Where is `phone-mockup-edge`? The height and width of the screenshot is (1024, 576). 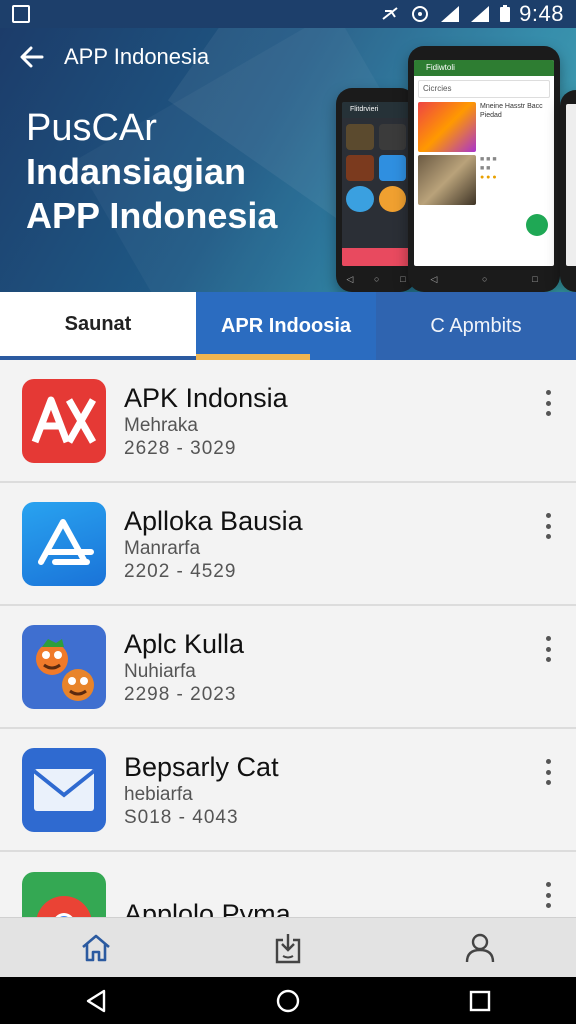
phone-mockup-edge is located at coordinates (568, 191).